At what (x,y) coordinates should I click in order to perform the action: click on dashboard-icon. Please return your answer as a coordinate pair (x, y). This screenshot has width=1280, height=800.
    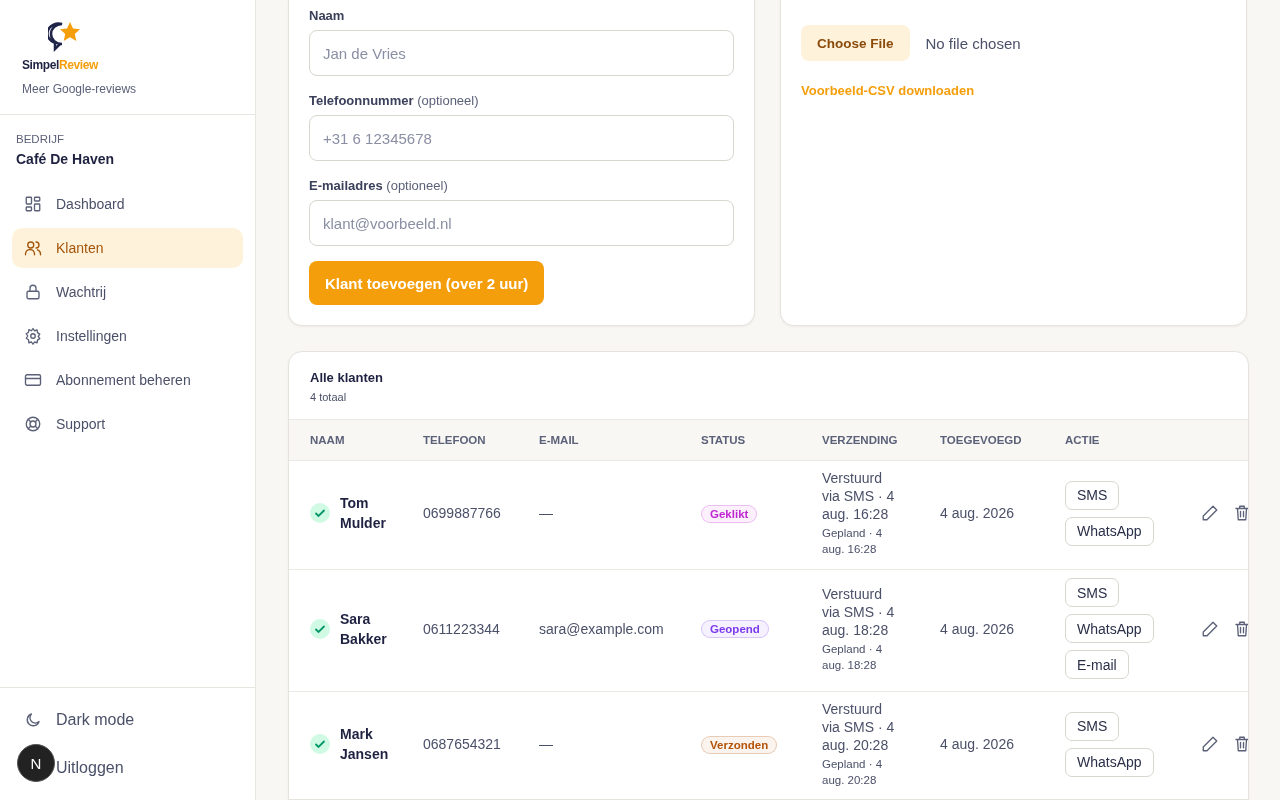
    Looking at the image, I should click on (33, 204).